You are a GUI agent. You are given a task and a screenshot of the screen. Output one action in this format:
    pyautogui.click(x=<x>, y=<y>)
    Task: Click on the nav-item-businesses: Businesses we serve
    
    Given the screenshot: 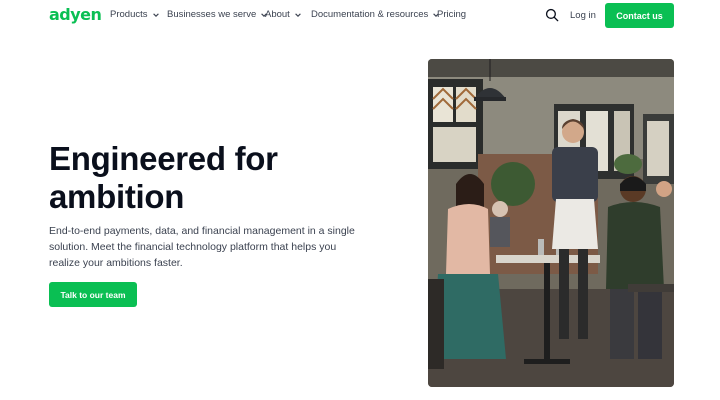 What is the action you would take?
    pyautogui.click(x=217, y=15)
    